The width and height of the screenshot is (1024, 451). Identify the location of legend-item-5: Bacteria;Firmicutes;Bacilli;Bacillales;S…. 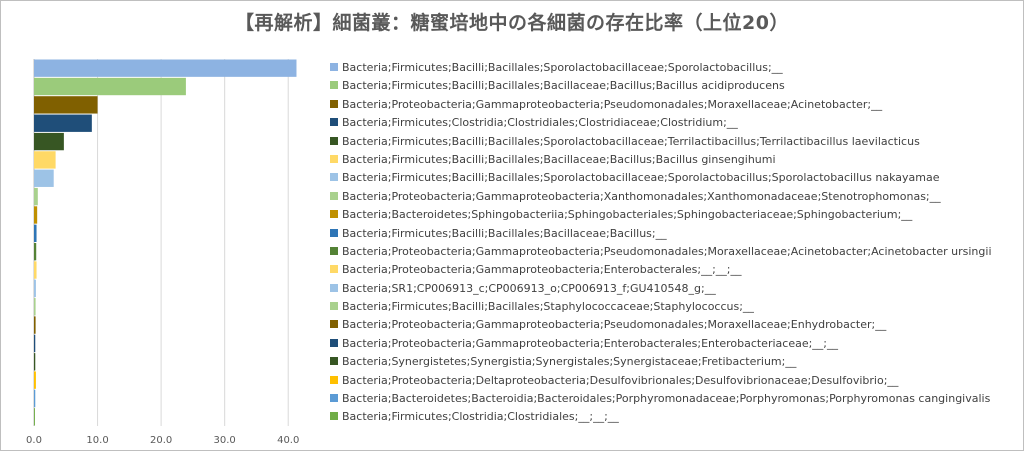
(675, 142).